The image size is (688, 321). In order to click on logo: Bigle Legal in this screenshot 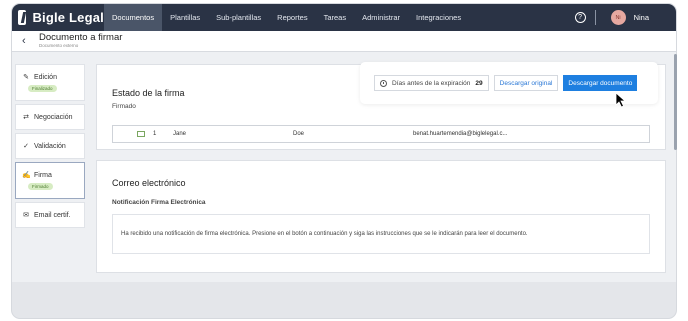, I will do `click(58, 17)`.